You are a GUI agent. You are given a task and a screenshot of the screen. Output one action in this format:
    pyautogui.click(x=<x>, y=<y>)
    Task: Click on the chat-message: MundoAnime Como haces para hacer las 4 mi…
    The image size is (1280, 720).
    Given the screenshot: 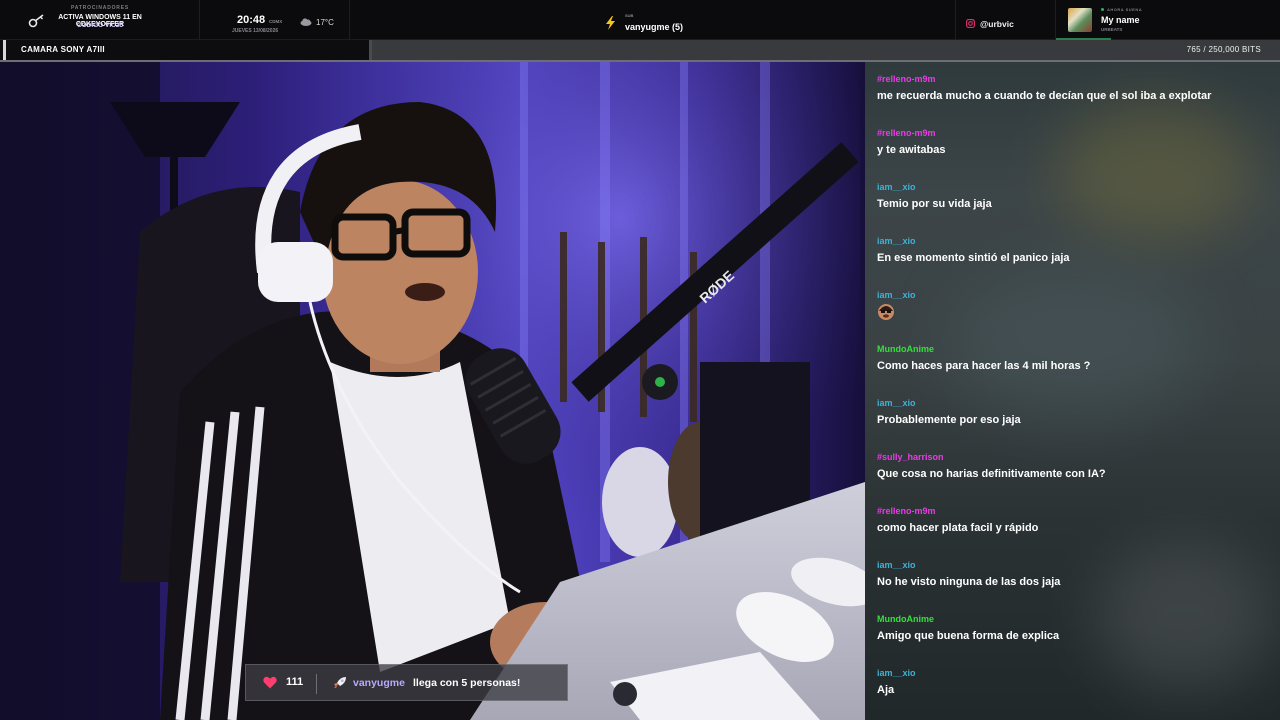 What is the action you would take?
    pyautogui.click(x=1072, y=358)
    